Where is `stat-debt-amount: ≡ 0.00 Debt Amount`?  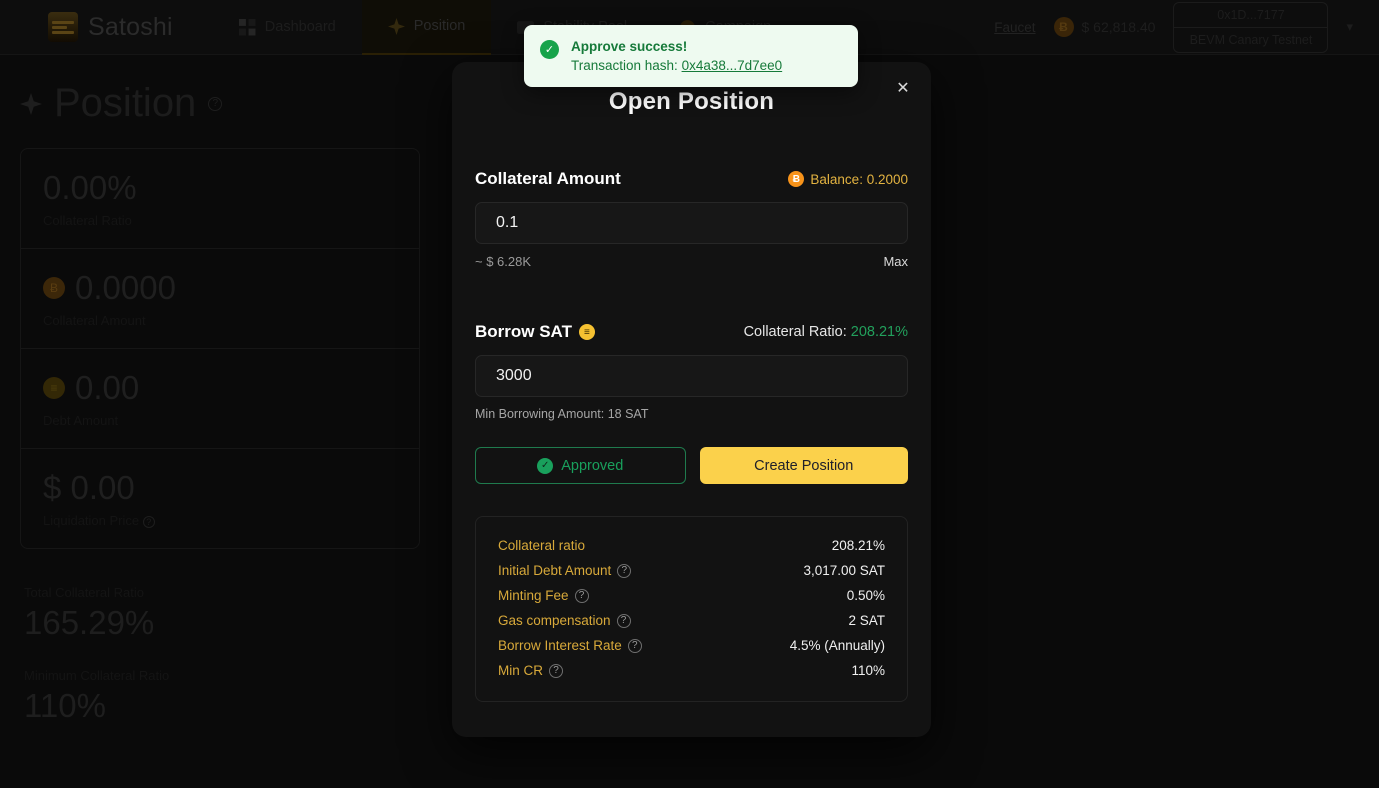
stat-debt-amount: ≡ 0.00 Debt Amount is located at coordinates (220, 398).